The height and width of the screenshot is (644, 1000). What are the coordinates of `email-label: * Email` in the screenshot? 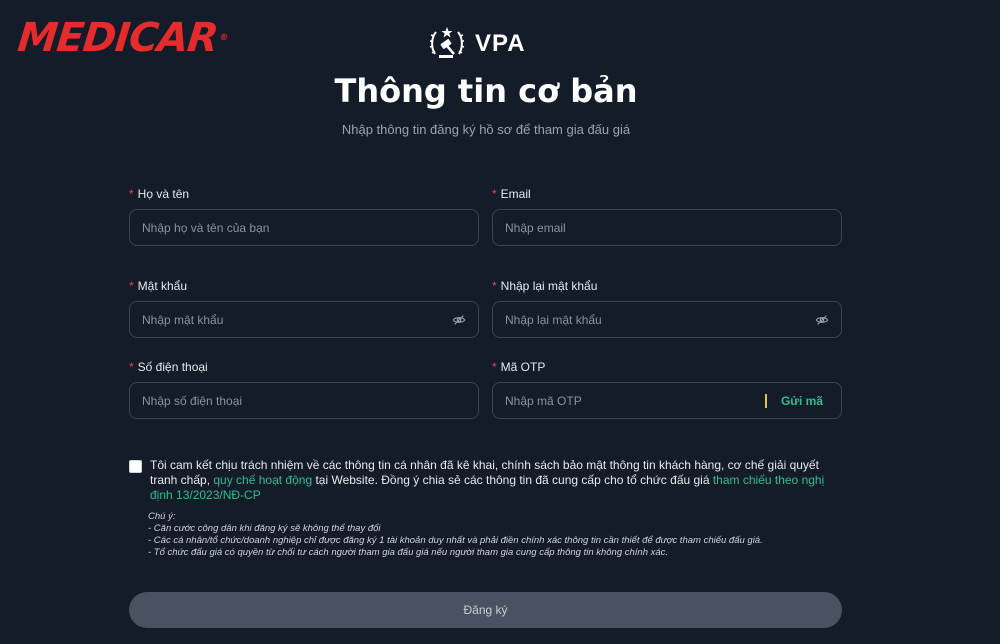 It's located at (511, 194).